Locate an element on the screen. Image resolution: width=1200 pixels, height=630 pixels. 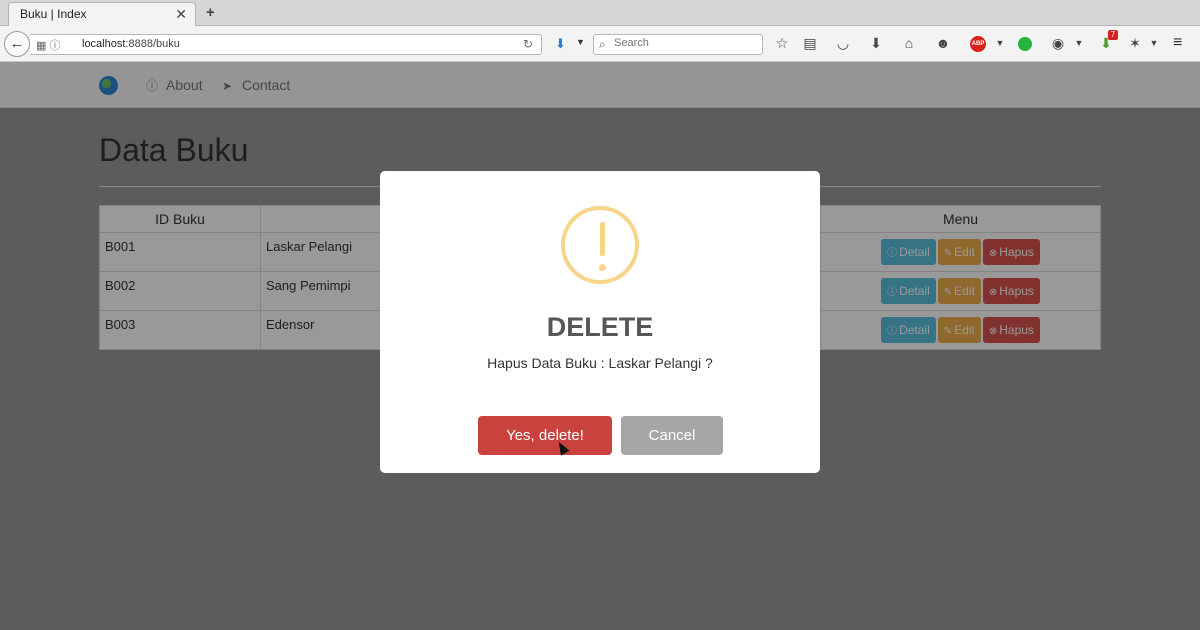
extension-icon: ◉ is located at coordinates (1058, 43).